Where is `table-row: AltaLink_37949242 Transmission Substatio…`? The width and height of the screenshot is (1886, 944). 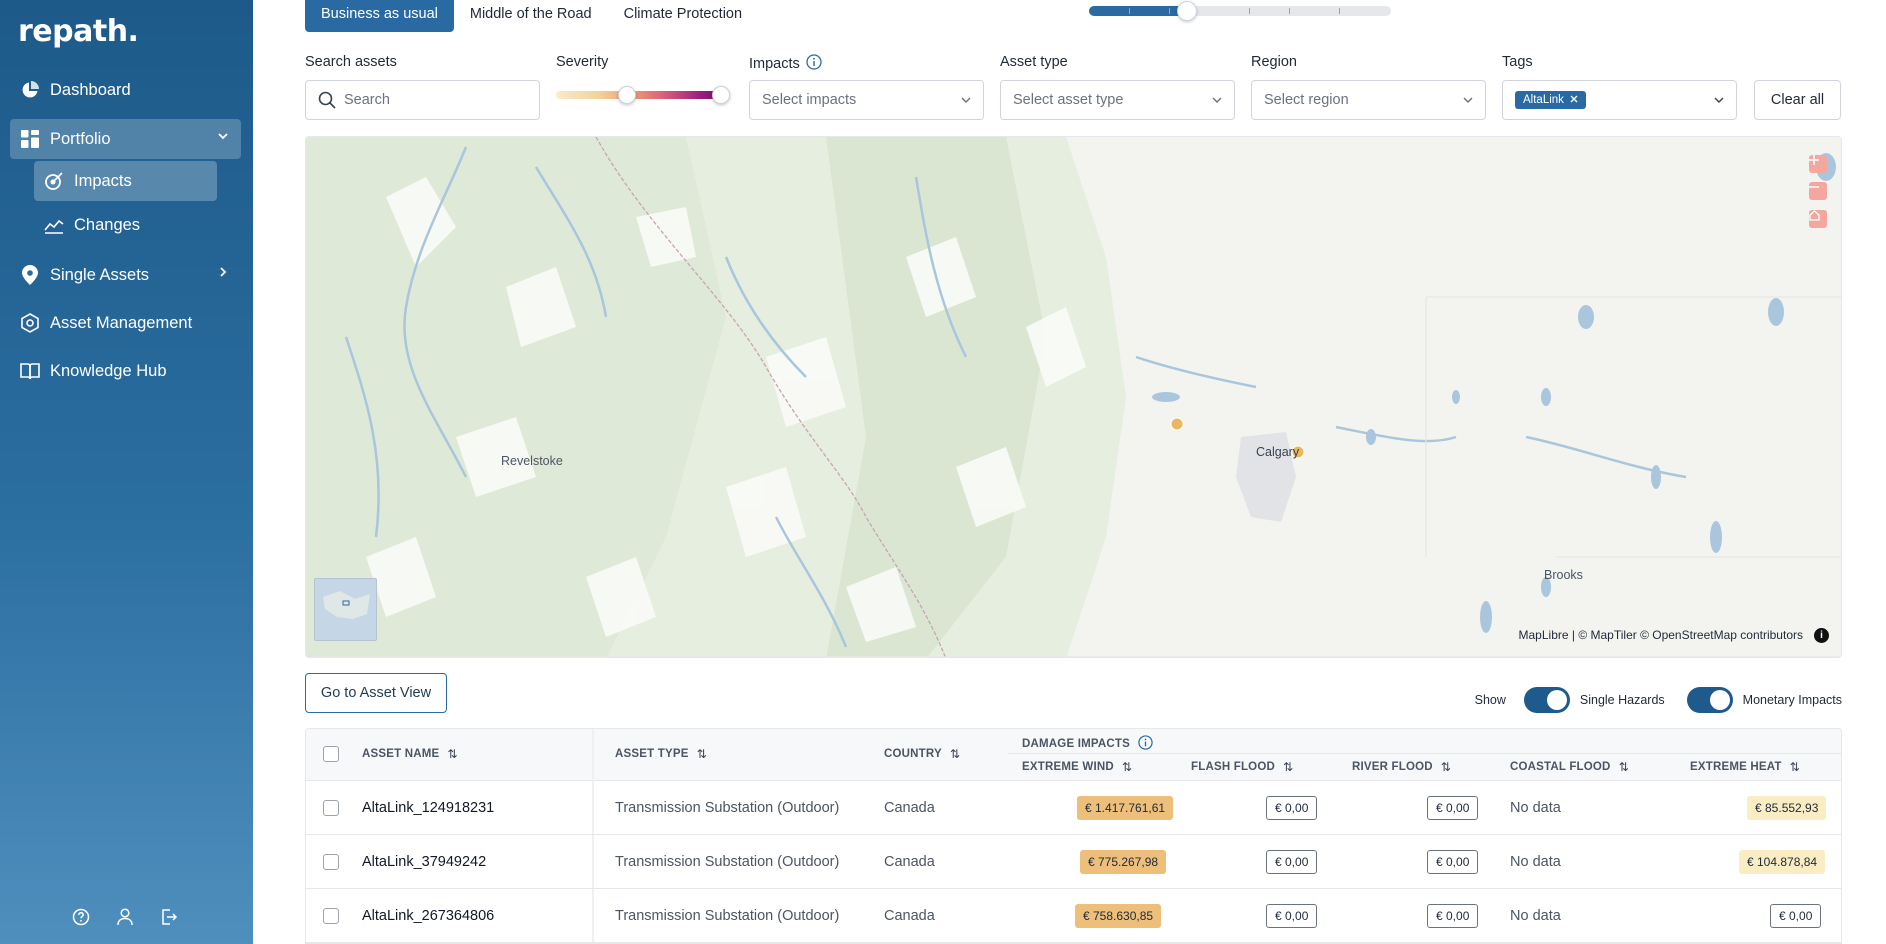 table-row: AltaLink_37949242 Transmission Substatio… is located at coordinates (1073, 862).